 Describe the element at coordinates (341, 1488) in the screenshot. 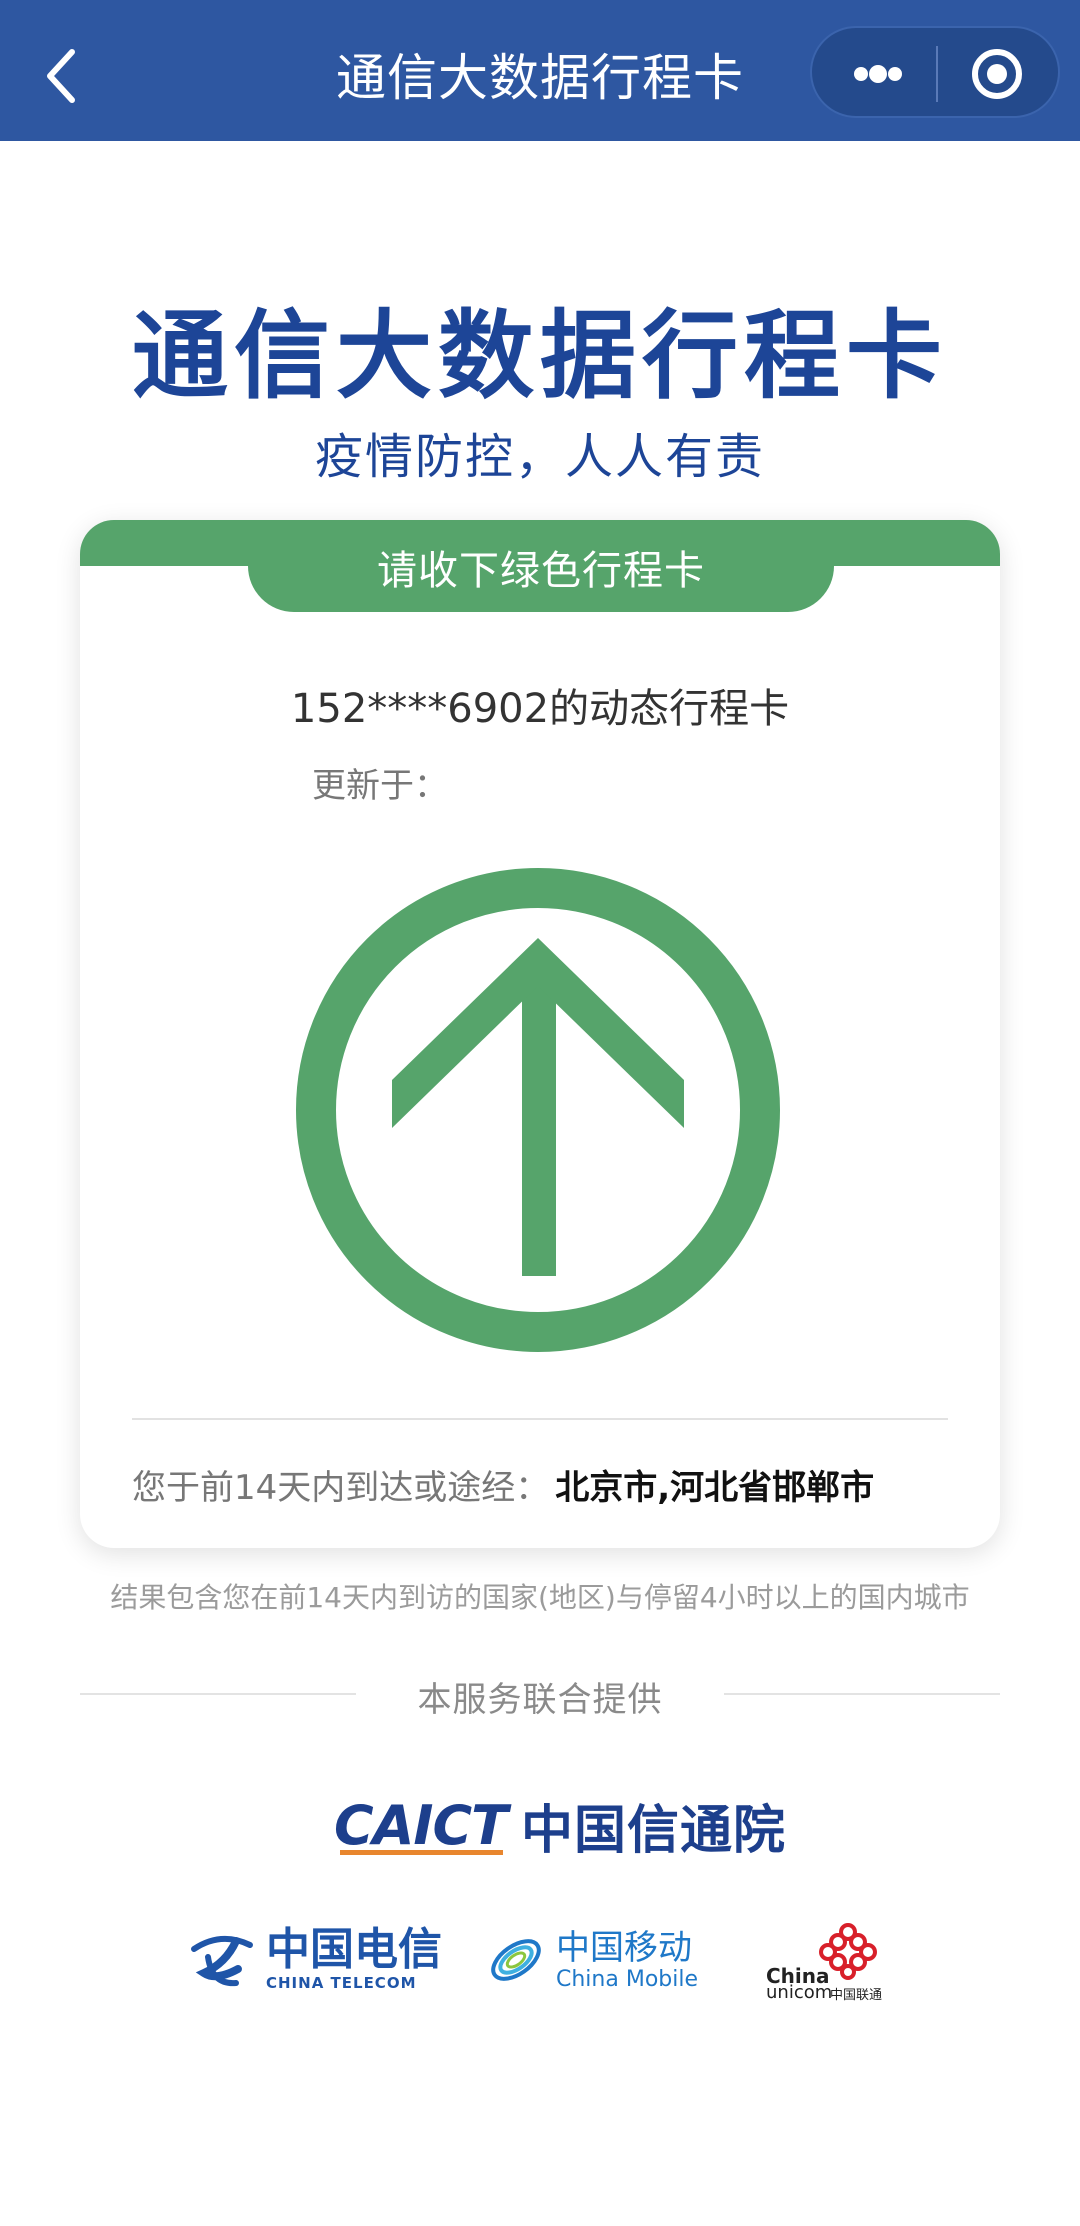

I see `route-label: 您于前14天内到达或途经：` at that location.